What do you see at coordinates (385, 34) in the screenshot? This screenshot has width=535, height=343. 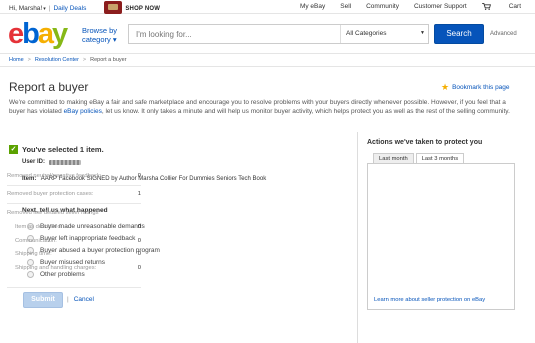 I see `category-select: All Categories ▼` at bounding box center [385, 34].